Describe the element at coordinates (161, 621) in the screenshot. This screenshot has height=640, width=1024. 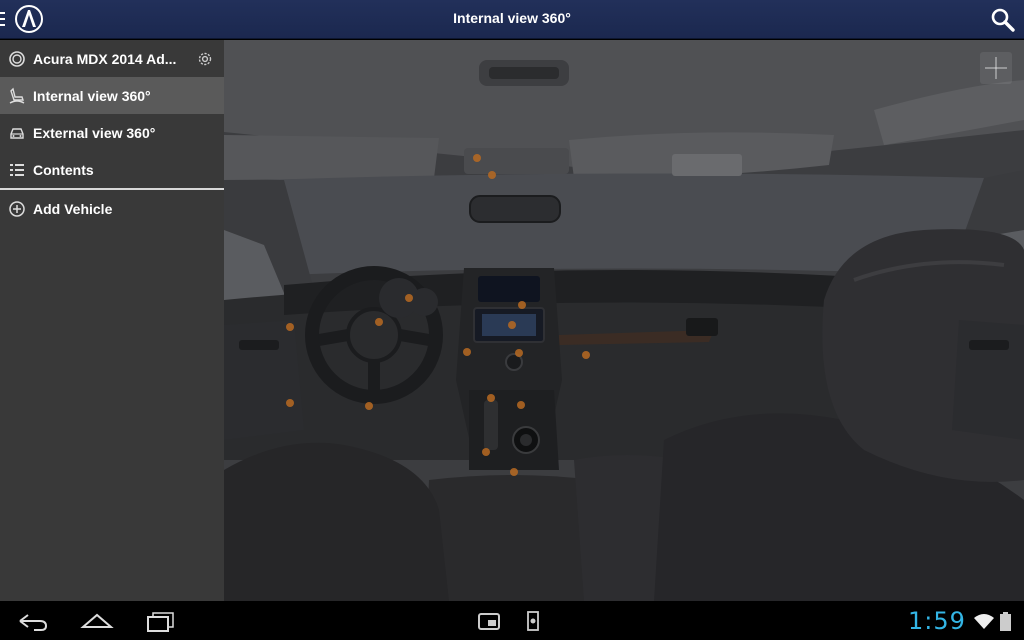
I see `recents-icon` at that location.